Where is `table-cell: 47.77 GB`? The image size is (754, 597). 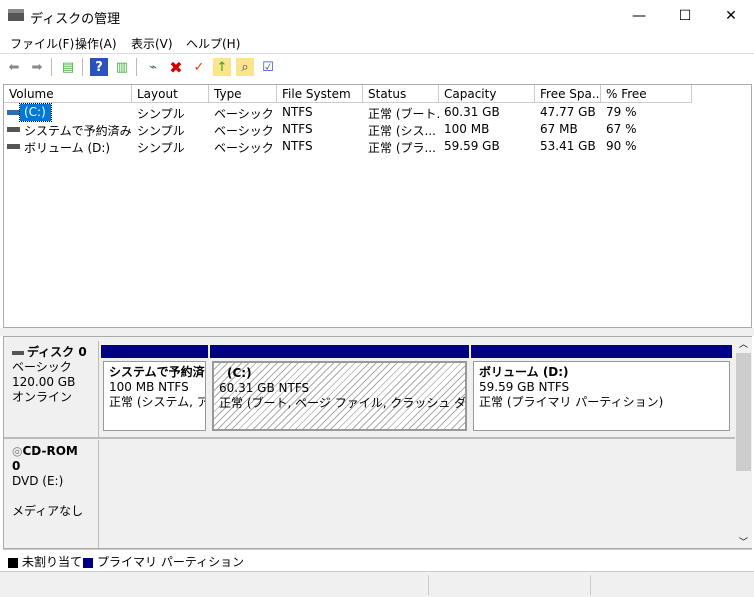
table-cell: 47.77 GB is located at coordinates (568, 112).